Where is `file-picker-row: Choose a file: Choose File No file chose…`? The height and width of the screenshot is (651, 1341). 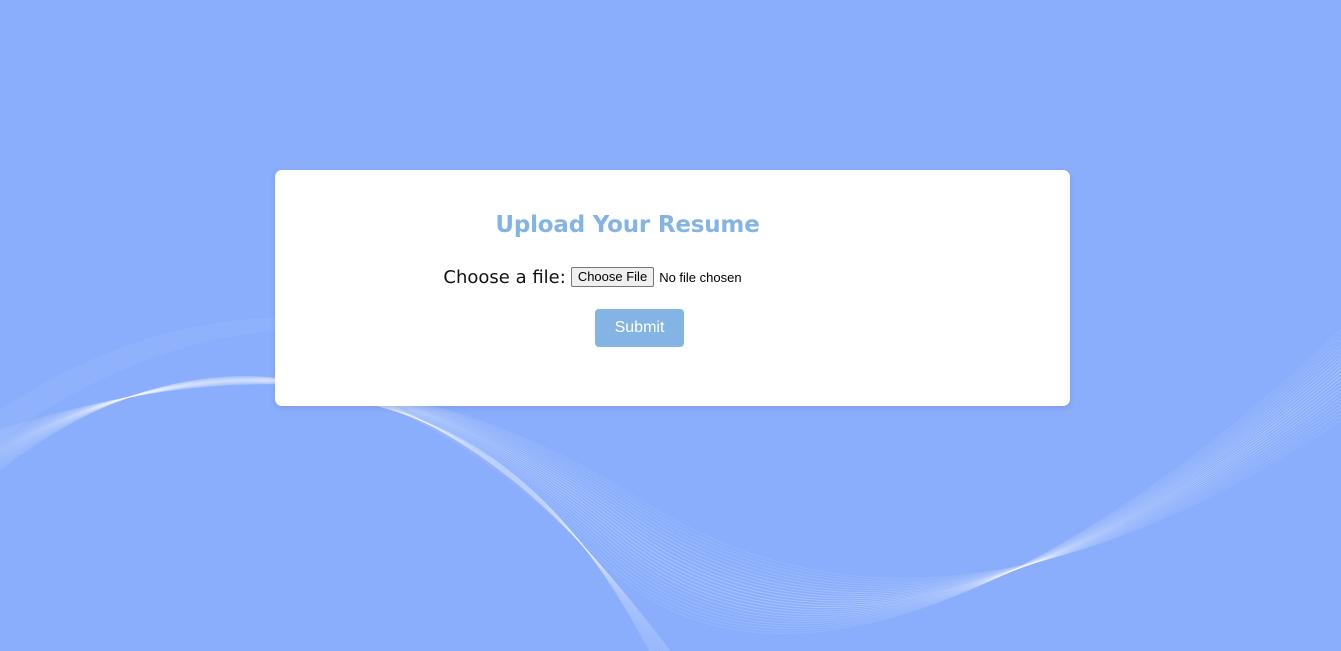 file-picker-row: Choose a file: Choose File No file chose… is located at coordinates (672, 277).